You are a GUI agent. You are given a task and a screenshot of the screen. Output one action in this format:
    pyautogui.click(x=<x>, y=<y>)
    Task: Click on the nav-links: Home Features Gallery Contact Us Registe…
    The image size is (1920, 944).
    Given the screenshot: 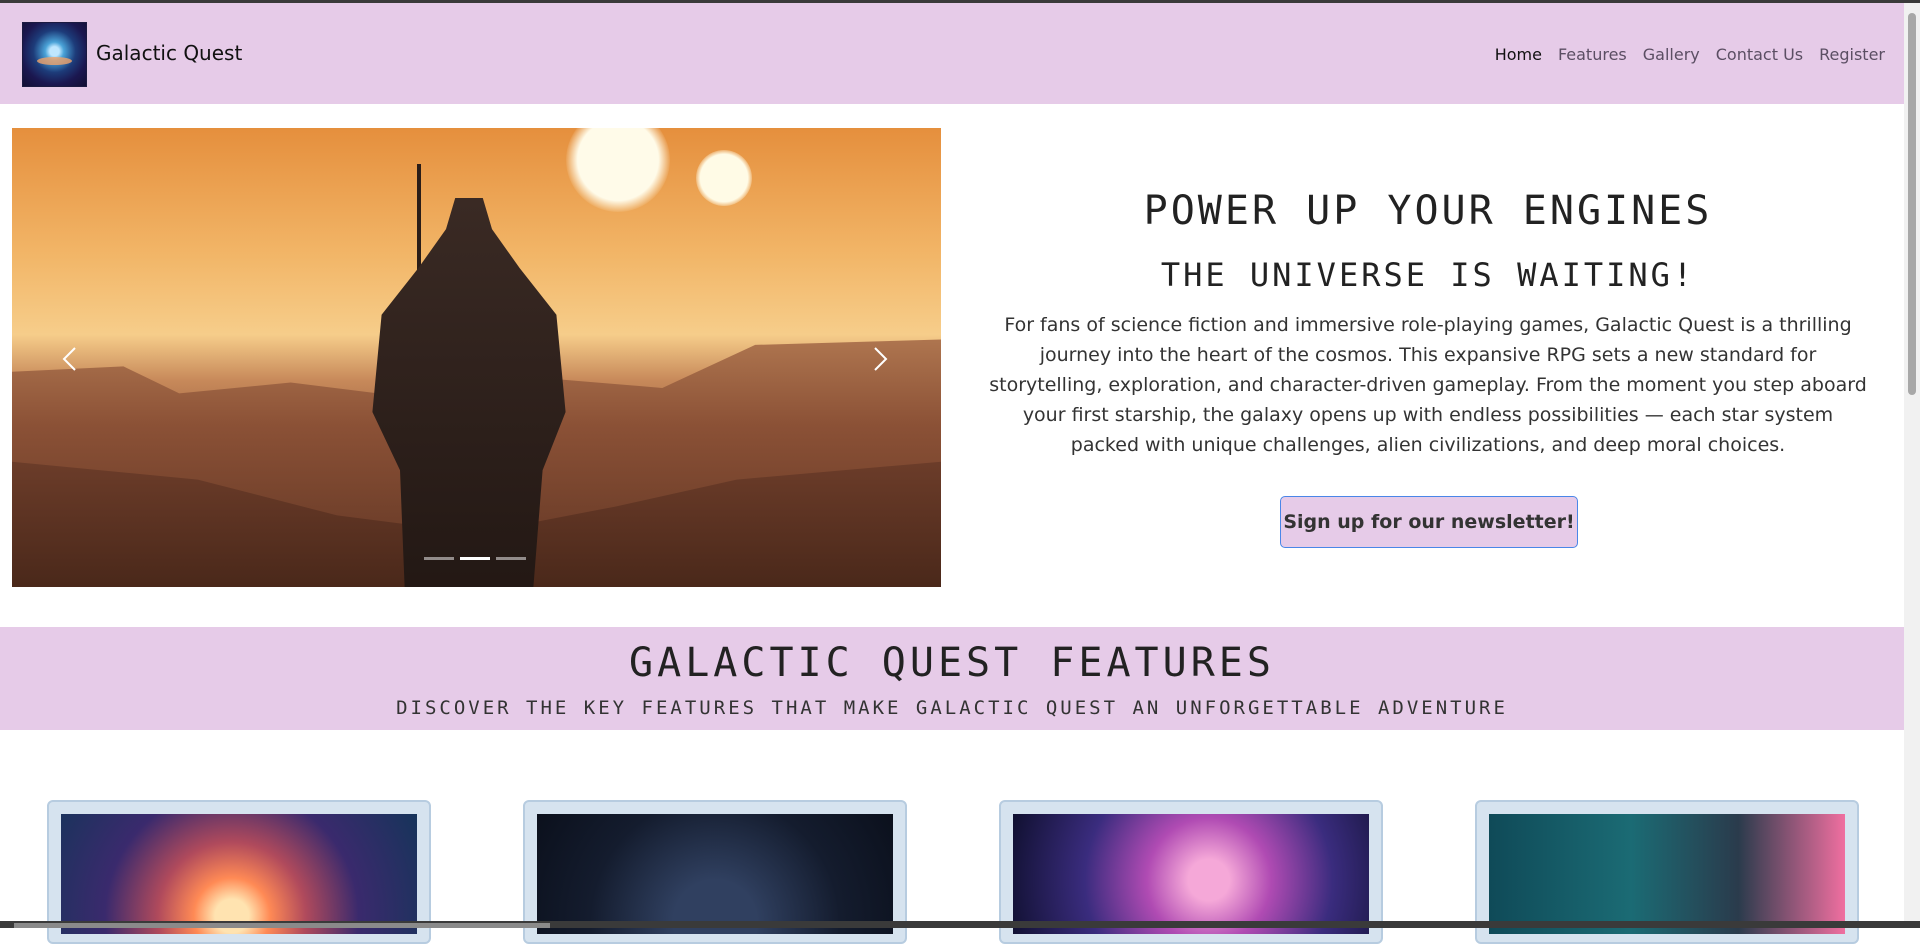 What is the action you would take?
    pyautogui.click(x=1690, y=54)
    